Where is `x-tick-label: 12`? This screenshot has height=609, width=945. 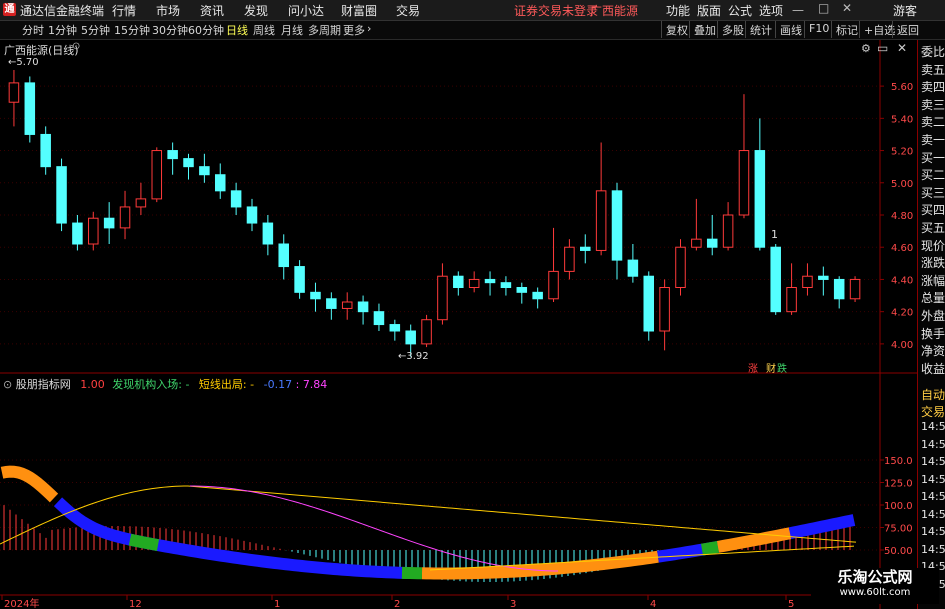 x-tick-label: 12 is located at coordinates (135, 604).